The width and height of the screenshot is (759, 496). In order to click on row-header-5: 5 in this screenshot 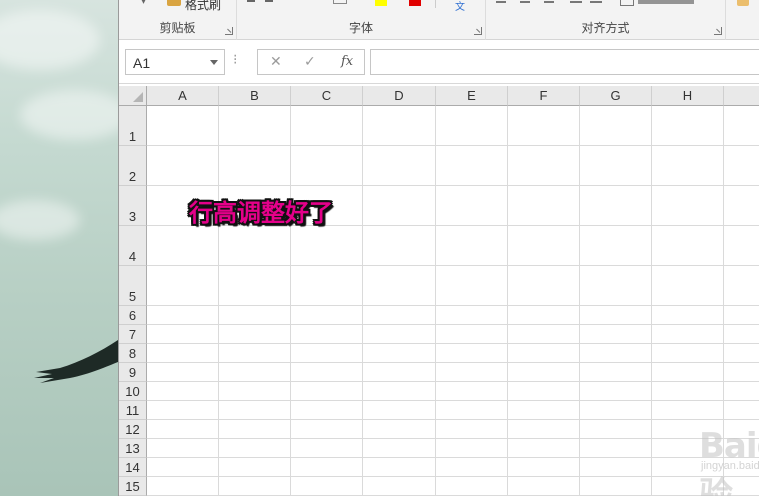, I will do `click(133, 286)`.